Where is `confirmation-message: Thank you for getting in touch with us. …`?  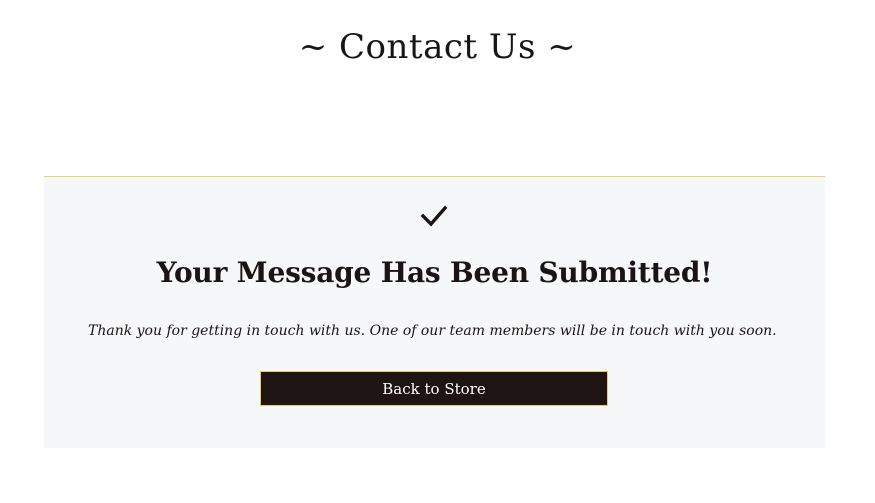 confirmation-message: Thank you for getting in touch with us. … is located at coordinates (432, 331).